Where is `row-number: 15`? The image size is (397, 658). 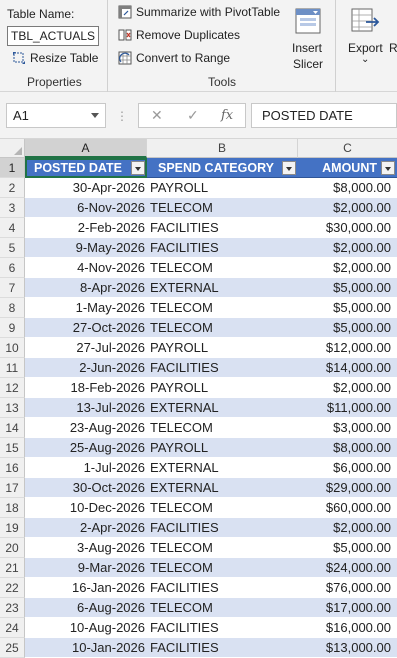
row-number: 15 is located at coordinates (12, 448).